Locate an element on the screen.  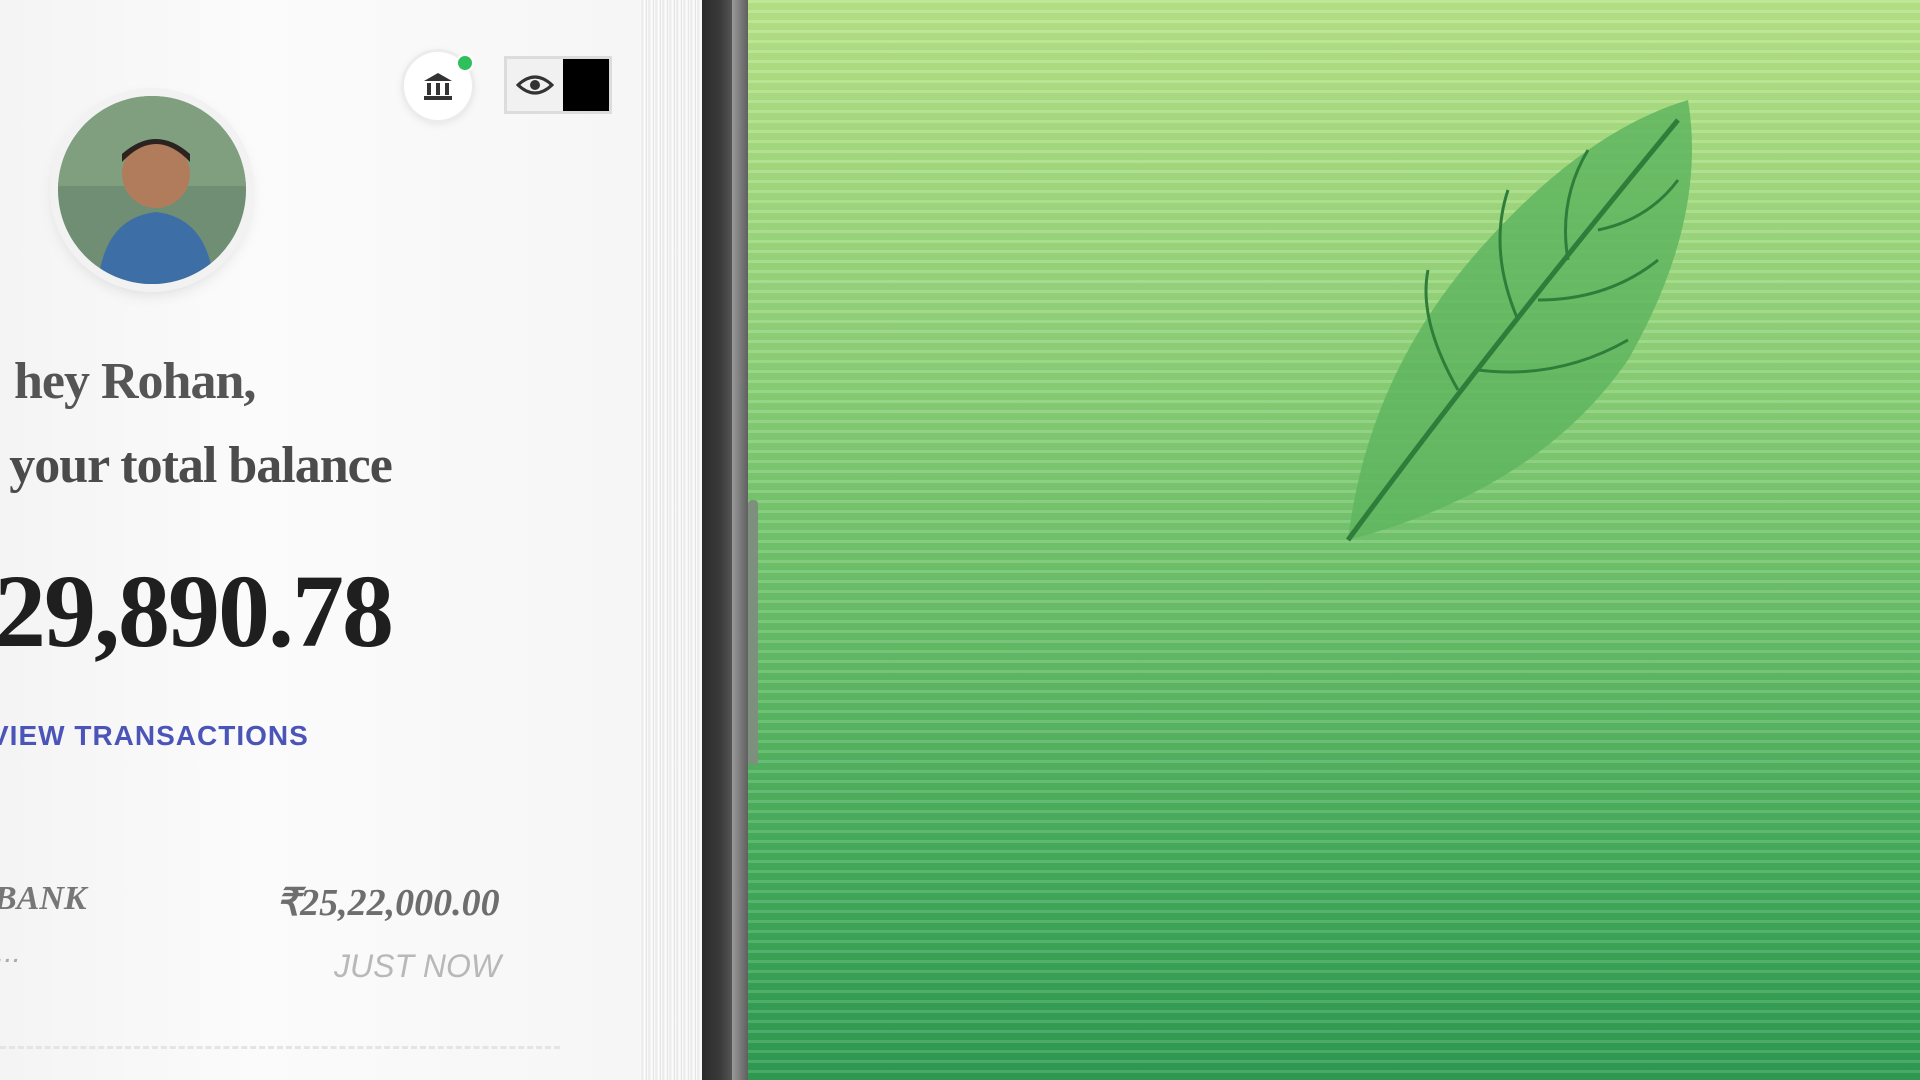
balance-caption: s your total balance is located at coordinates (196, 465).